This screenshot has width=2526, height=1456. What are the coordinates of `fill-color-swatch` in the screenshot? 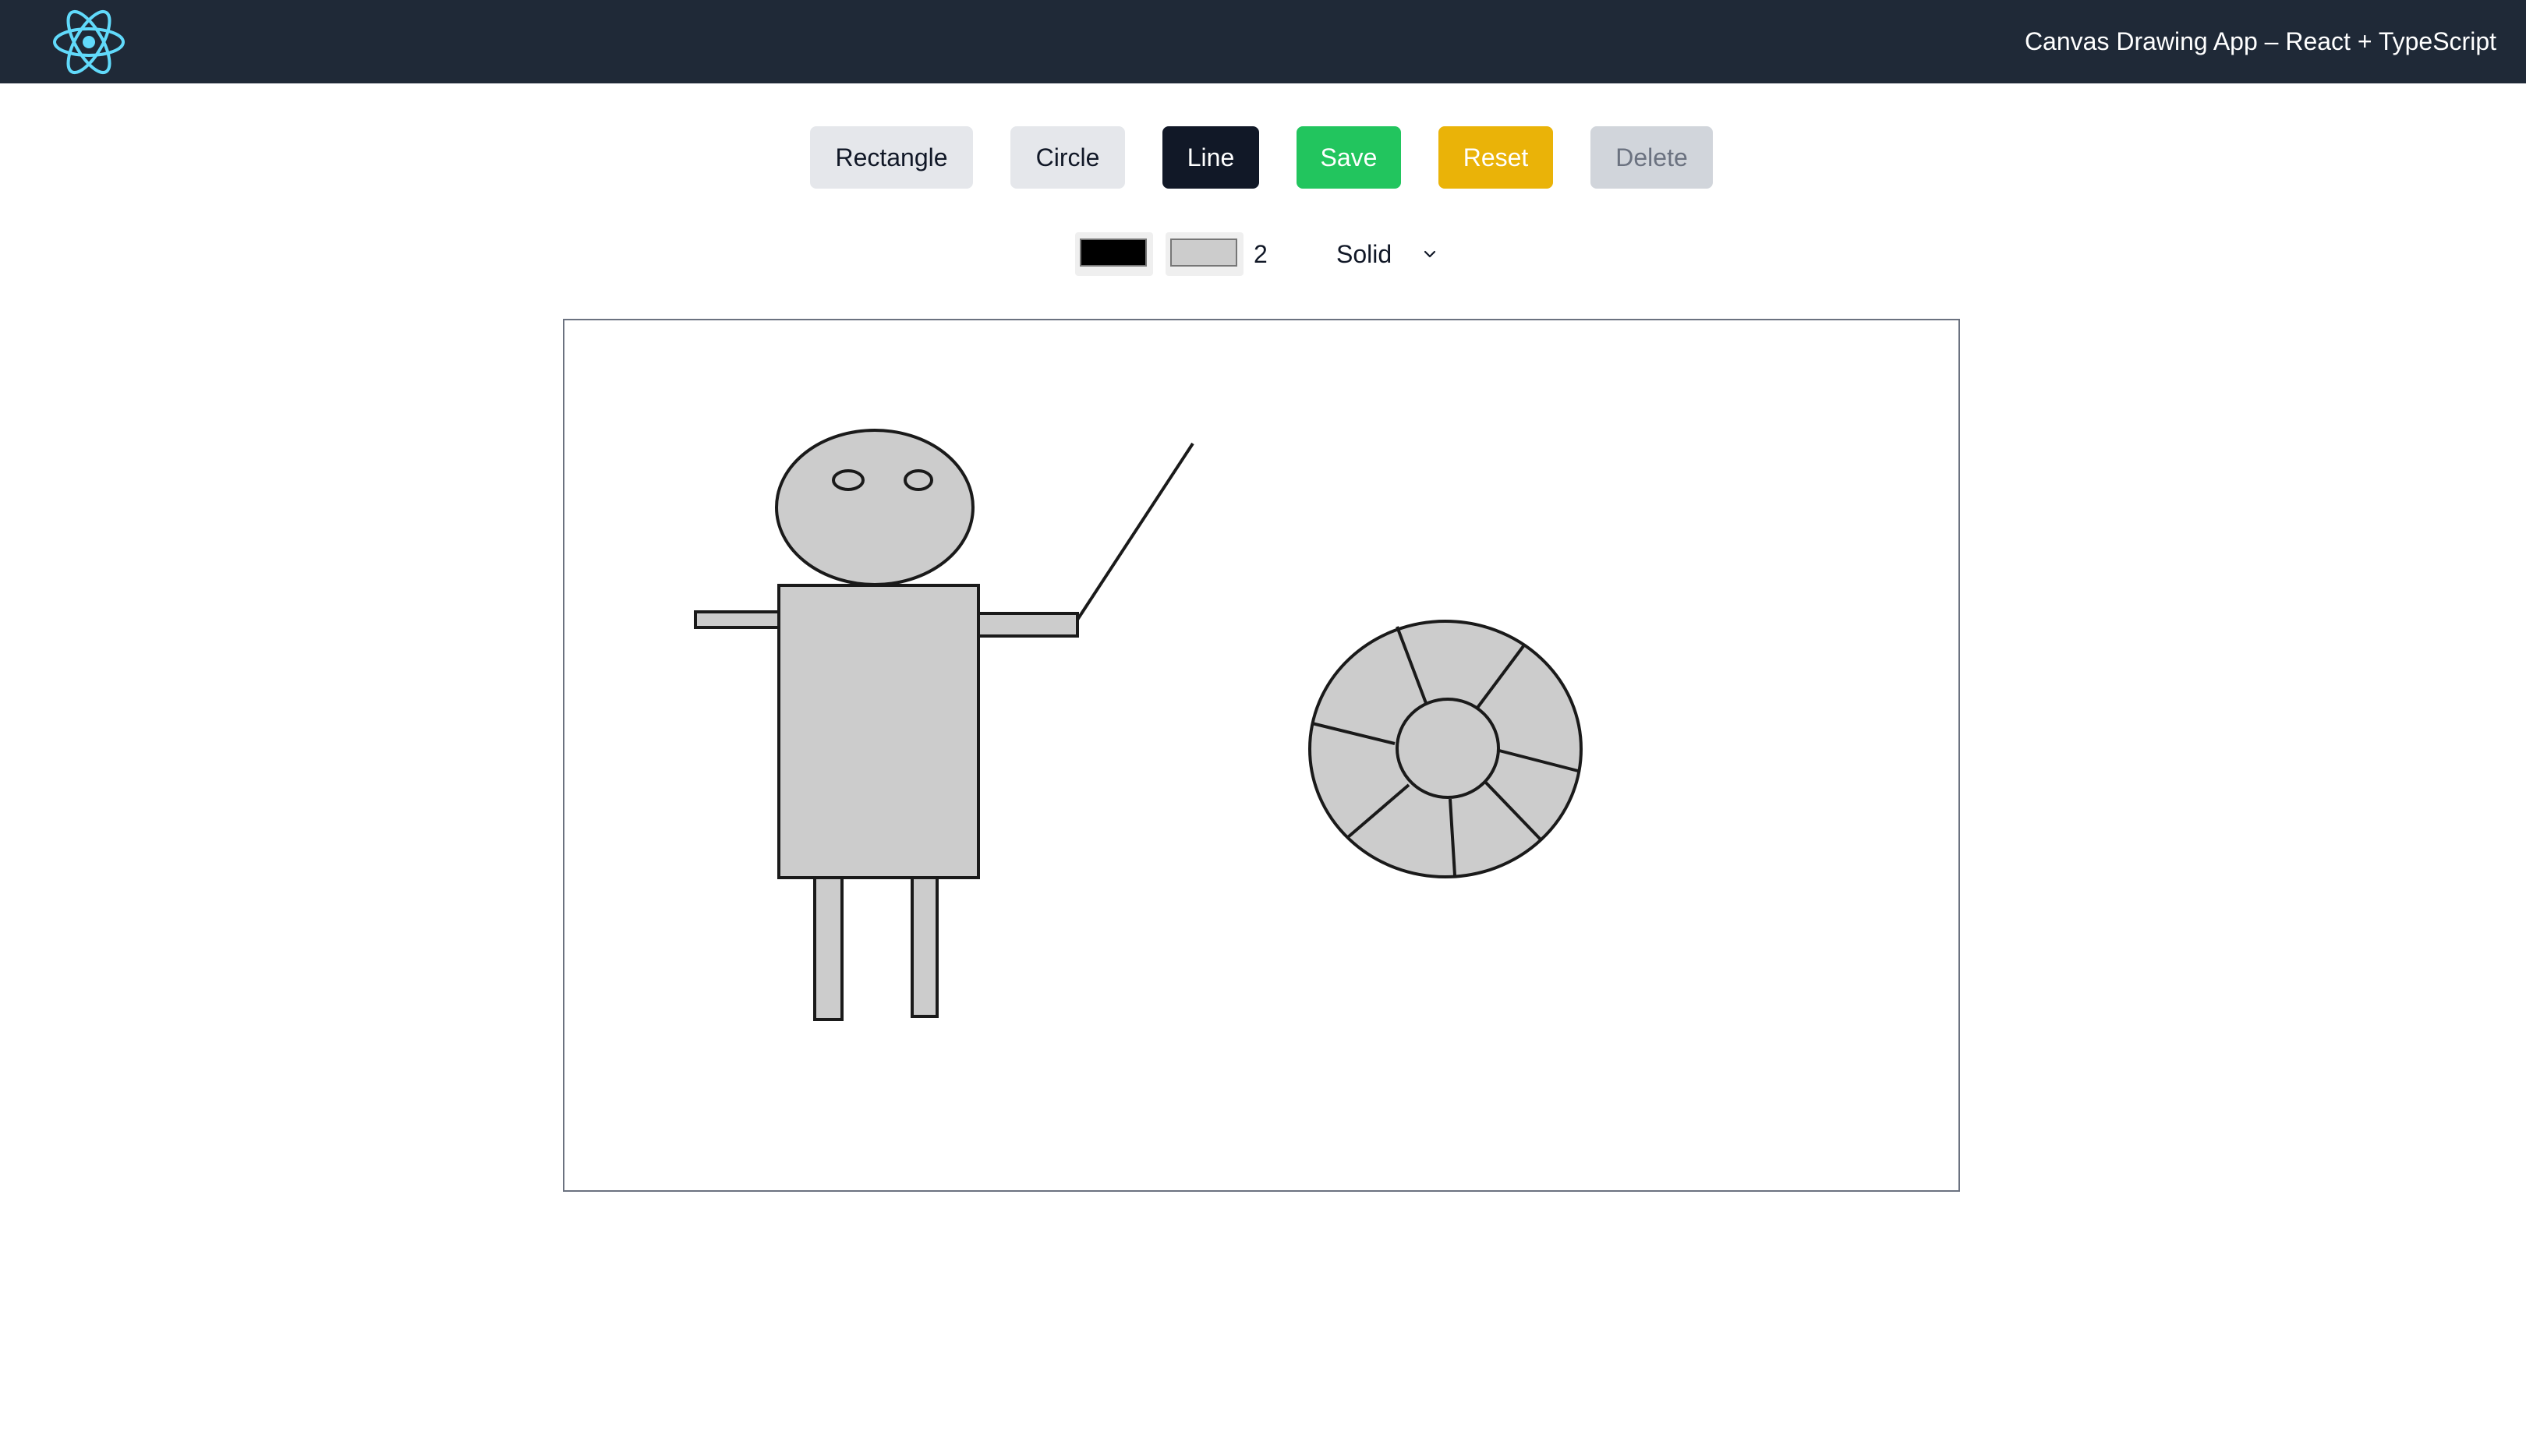 It's located at (1204, 253).